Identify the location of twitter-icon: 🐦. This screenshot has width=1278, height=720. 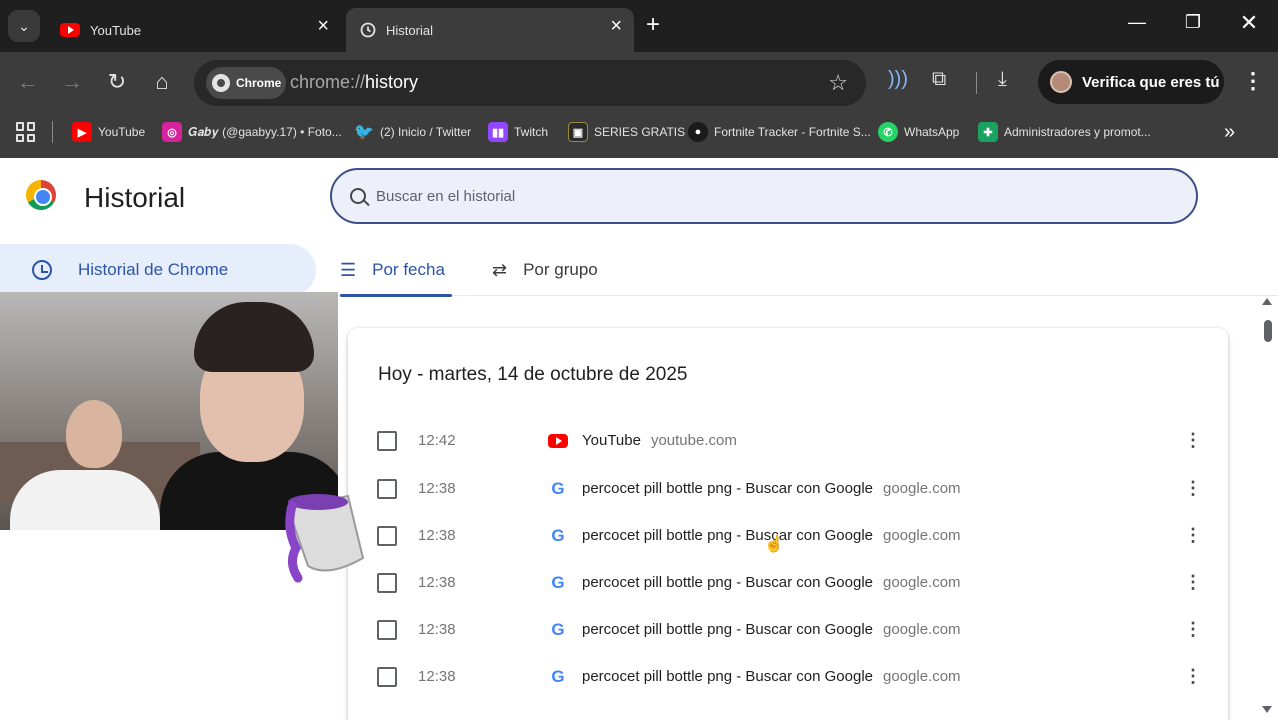
(364, 132).